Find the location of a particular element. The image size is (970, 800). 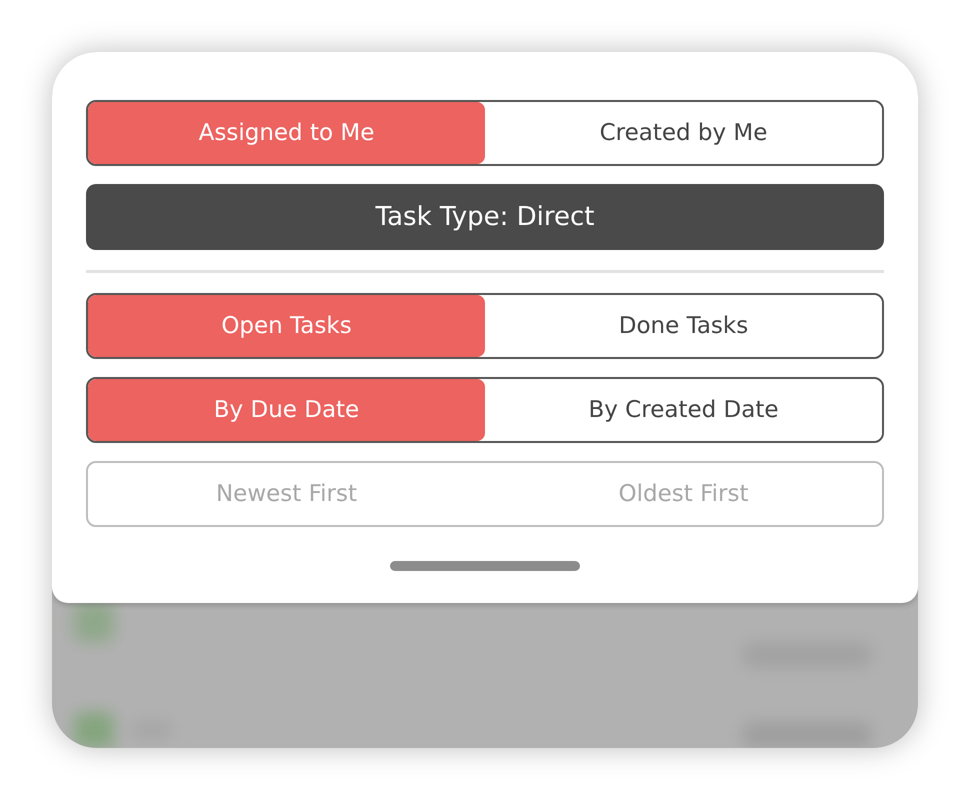

segment-tab: By Due Date is located at coordinates (286, 410).